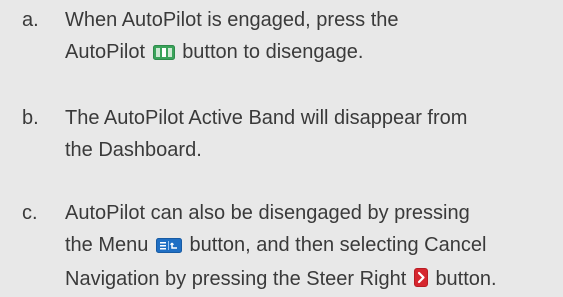 The height and width of the screenshot is (297, 563). Describe the element at coordinates (133, 150) in the screenshot. I see `text-line: the Dashboard.` at that location.